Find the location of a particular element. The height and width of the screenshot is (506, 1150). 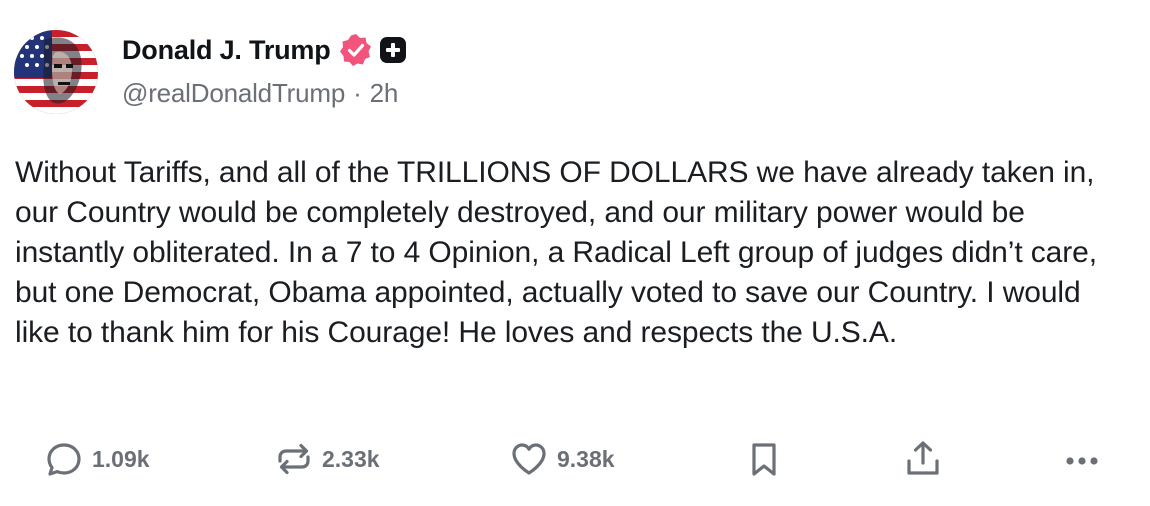

post-timestamp: 2h is located at coordinates (384, 93).